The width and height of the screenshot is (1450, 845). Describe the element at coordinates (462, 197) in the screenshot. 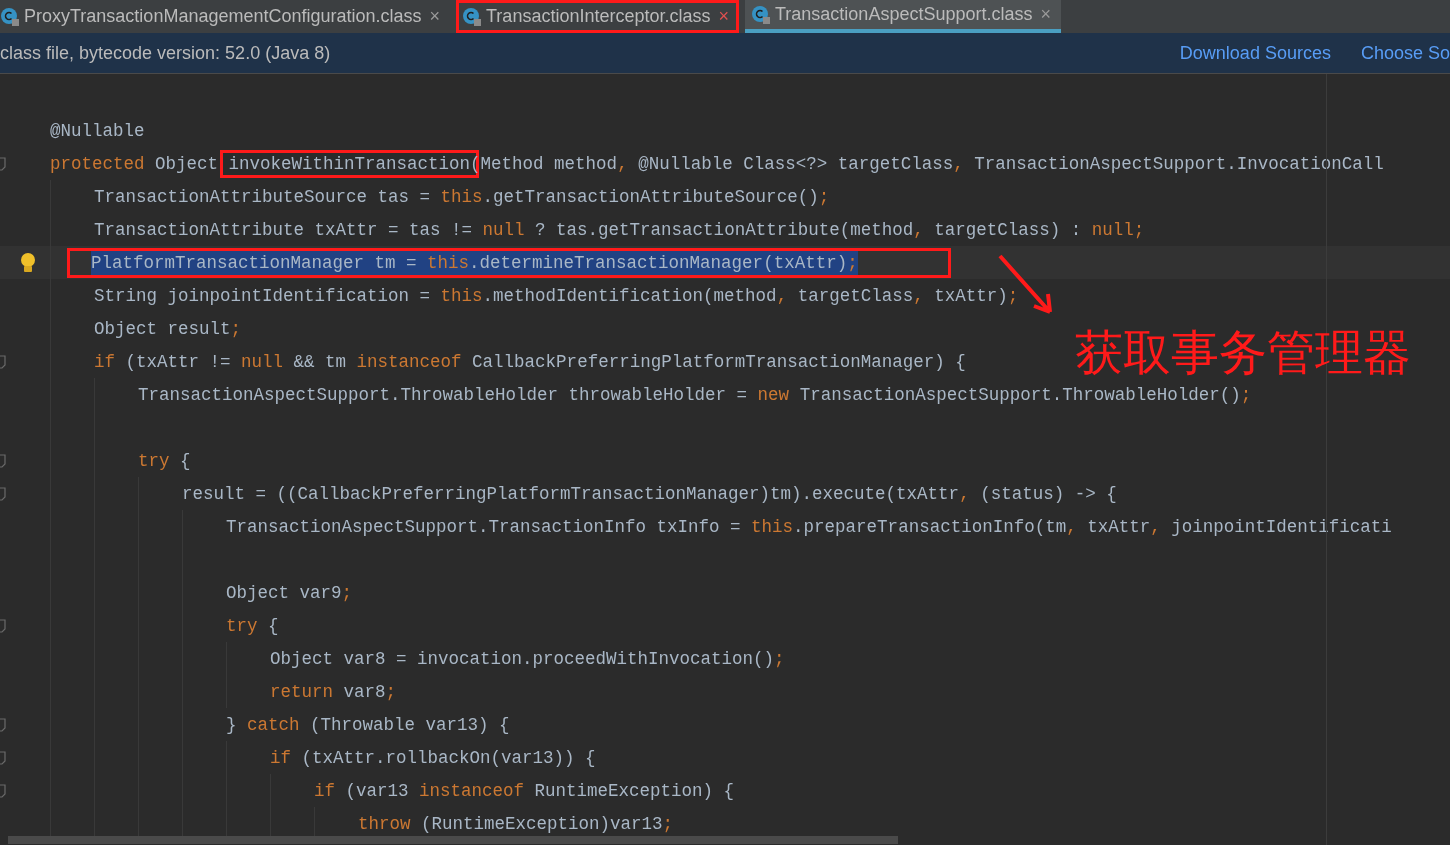

I see `code-line: TransactionAttributeSource tas = this.getTransactionAttributeSource();` at that location.